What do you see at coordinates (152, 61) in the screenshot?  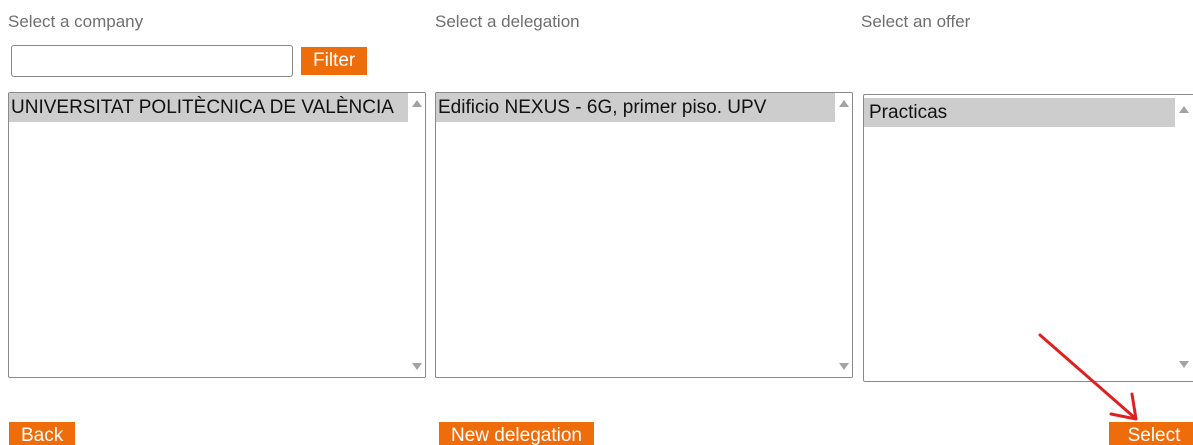 I see `company-filter-input` at bounding box center [152, 61].